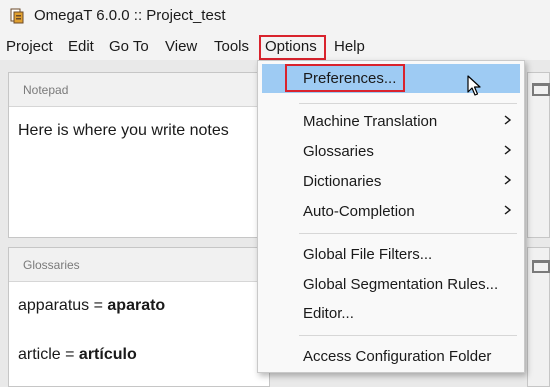 The width and height of the screenshot is (550, 387). I want to click on omegat-app-icon, so click(17, 16).